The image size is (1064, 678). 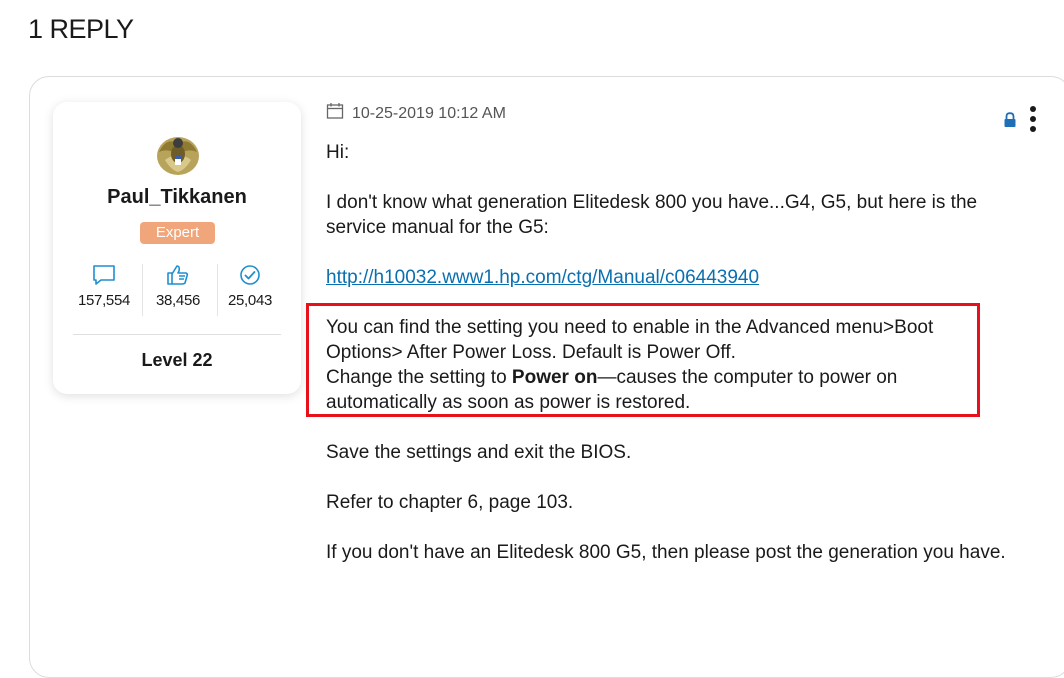 I want to click on stat-kudos: 38,456, so click(x=178, y=285).